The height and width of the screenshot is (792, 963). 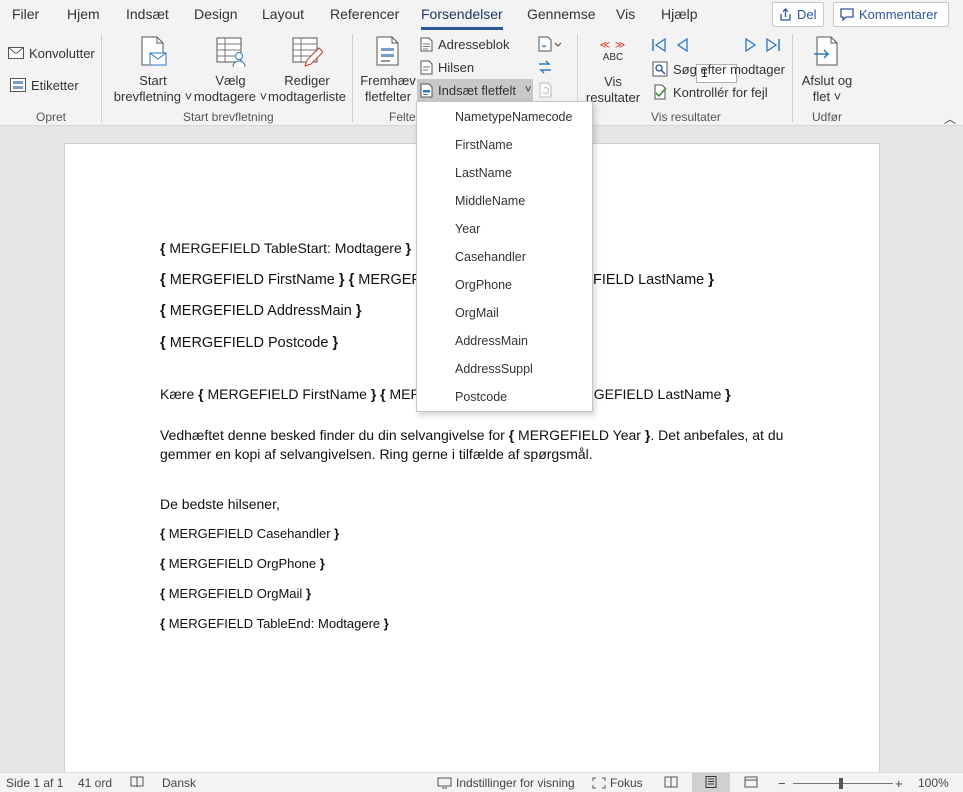 What do you see at coordinates (504, 257) in the screenshot?
I see `dropdown-item-casehandler: Casehandler` at bounding box center [504, 257].